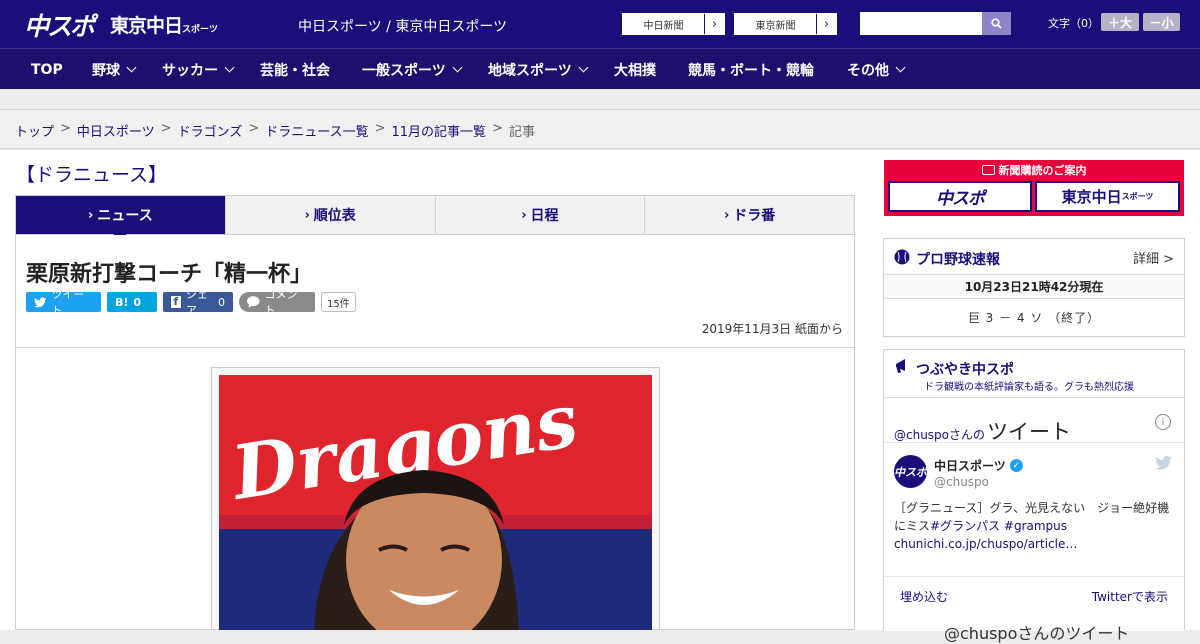  Describe the element at coordinates (316, 130) in the screenshot. I see `breadcrumb-link: ドラニュース一覧` at that location.